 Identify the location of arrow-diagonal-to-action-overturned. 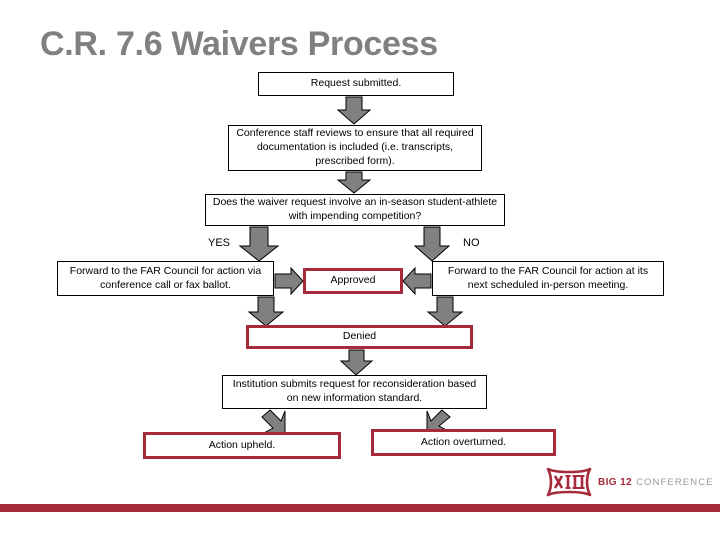
(438, 420).